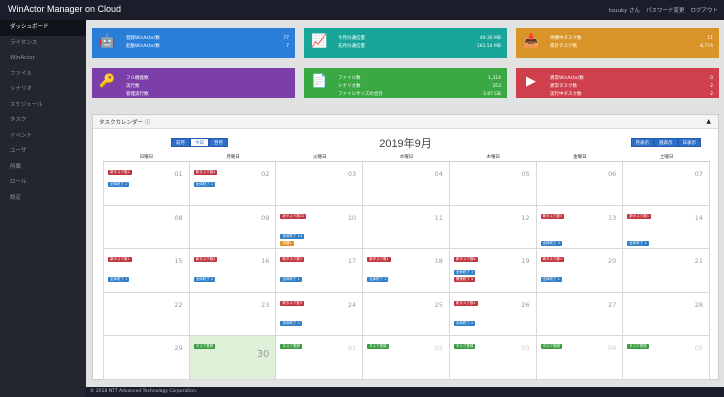 This screenshot has width=724, height=397. I want to click on month-view-button: 月表示, so click(642, 142).